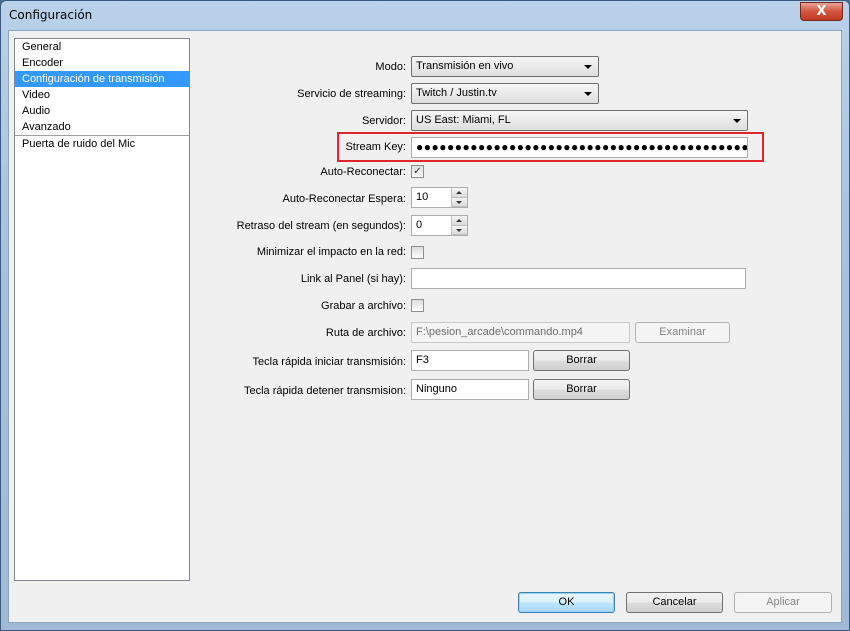 Image resolution: width=850 pixels, height=631 pixels. I want to click on close-icon: X, so click(821, 11).